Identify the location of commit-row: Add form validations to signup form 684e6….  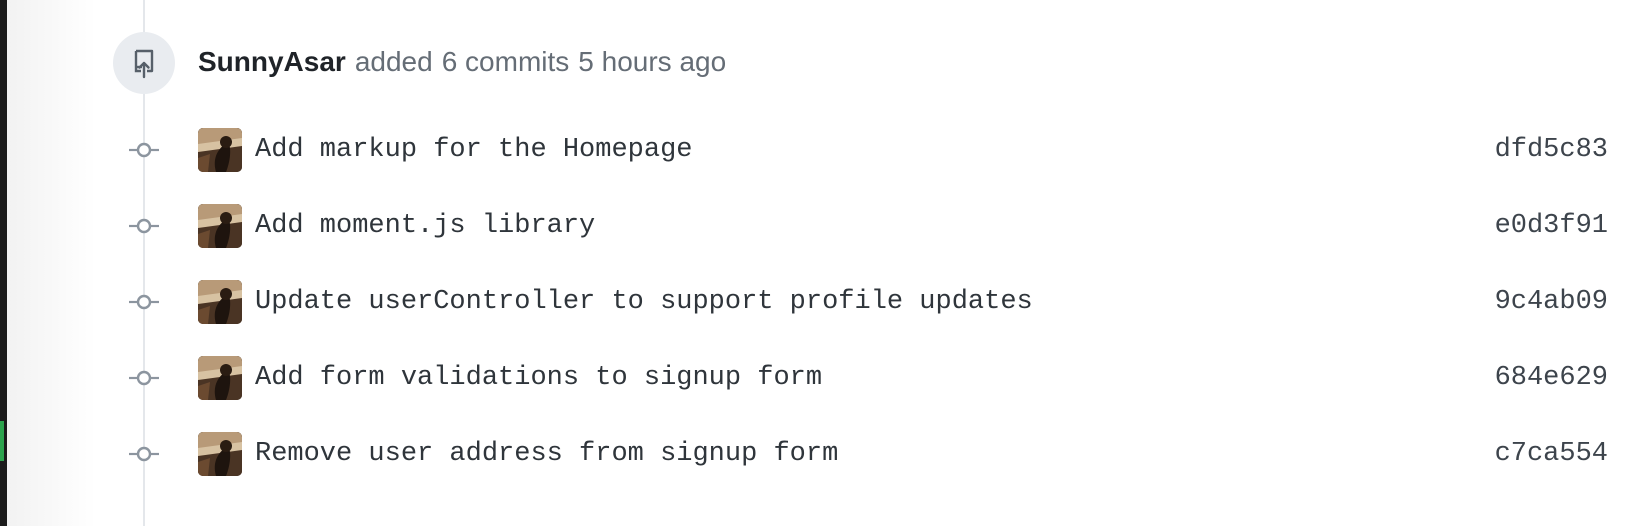
(822, 378).